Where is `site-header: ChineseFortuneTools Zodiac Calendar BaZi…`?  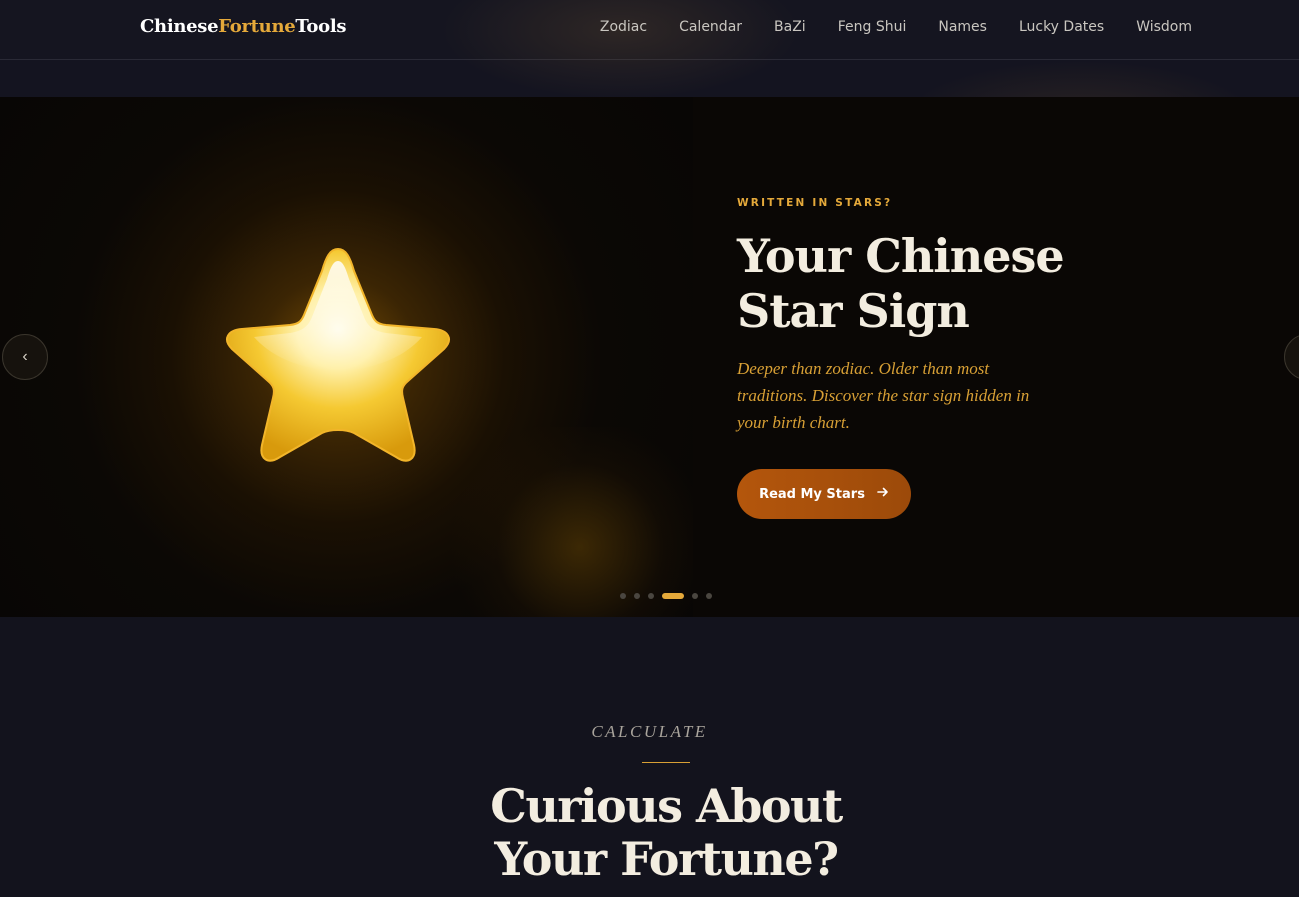 site-header: ChineseFortuneTools Zodiac Calendar BaZi… is located at coordinates (649, 50).